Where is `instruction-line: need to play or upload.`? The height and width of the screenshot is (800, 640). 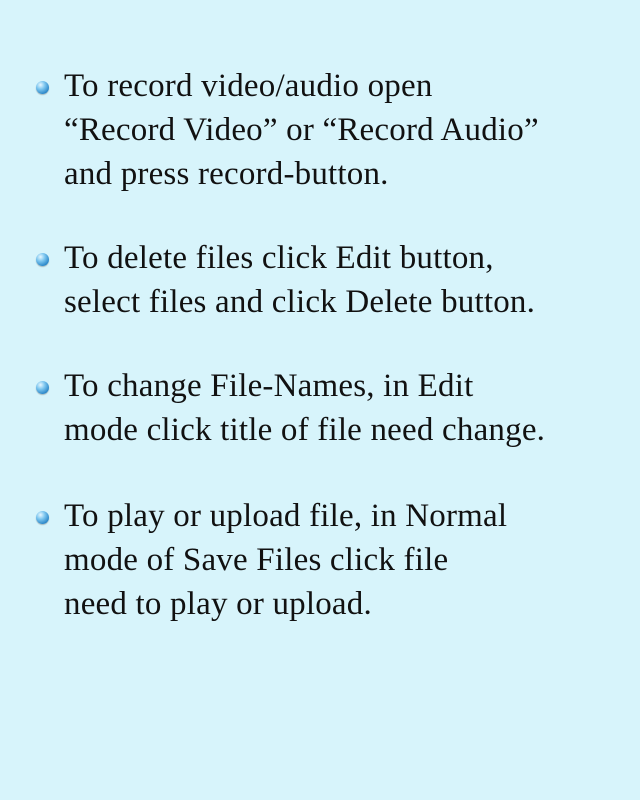
instruction-line: need to play or upload. is located at coordinates (218, 604).